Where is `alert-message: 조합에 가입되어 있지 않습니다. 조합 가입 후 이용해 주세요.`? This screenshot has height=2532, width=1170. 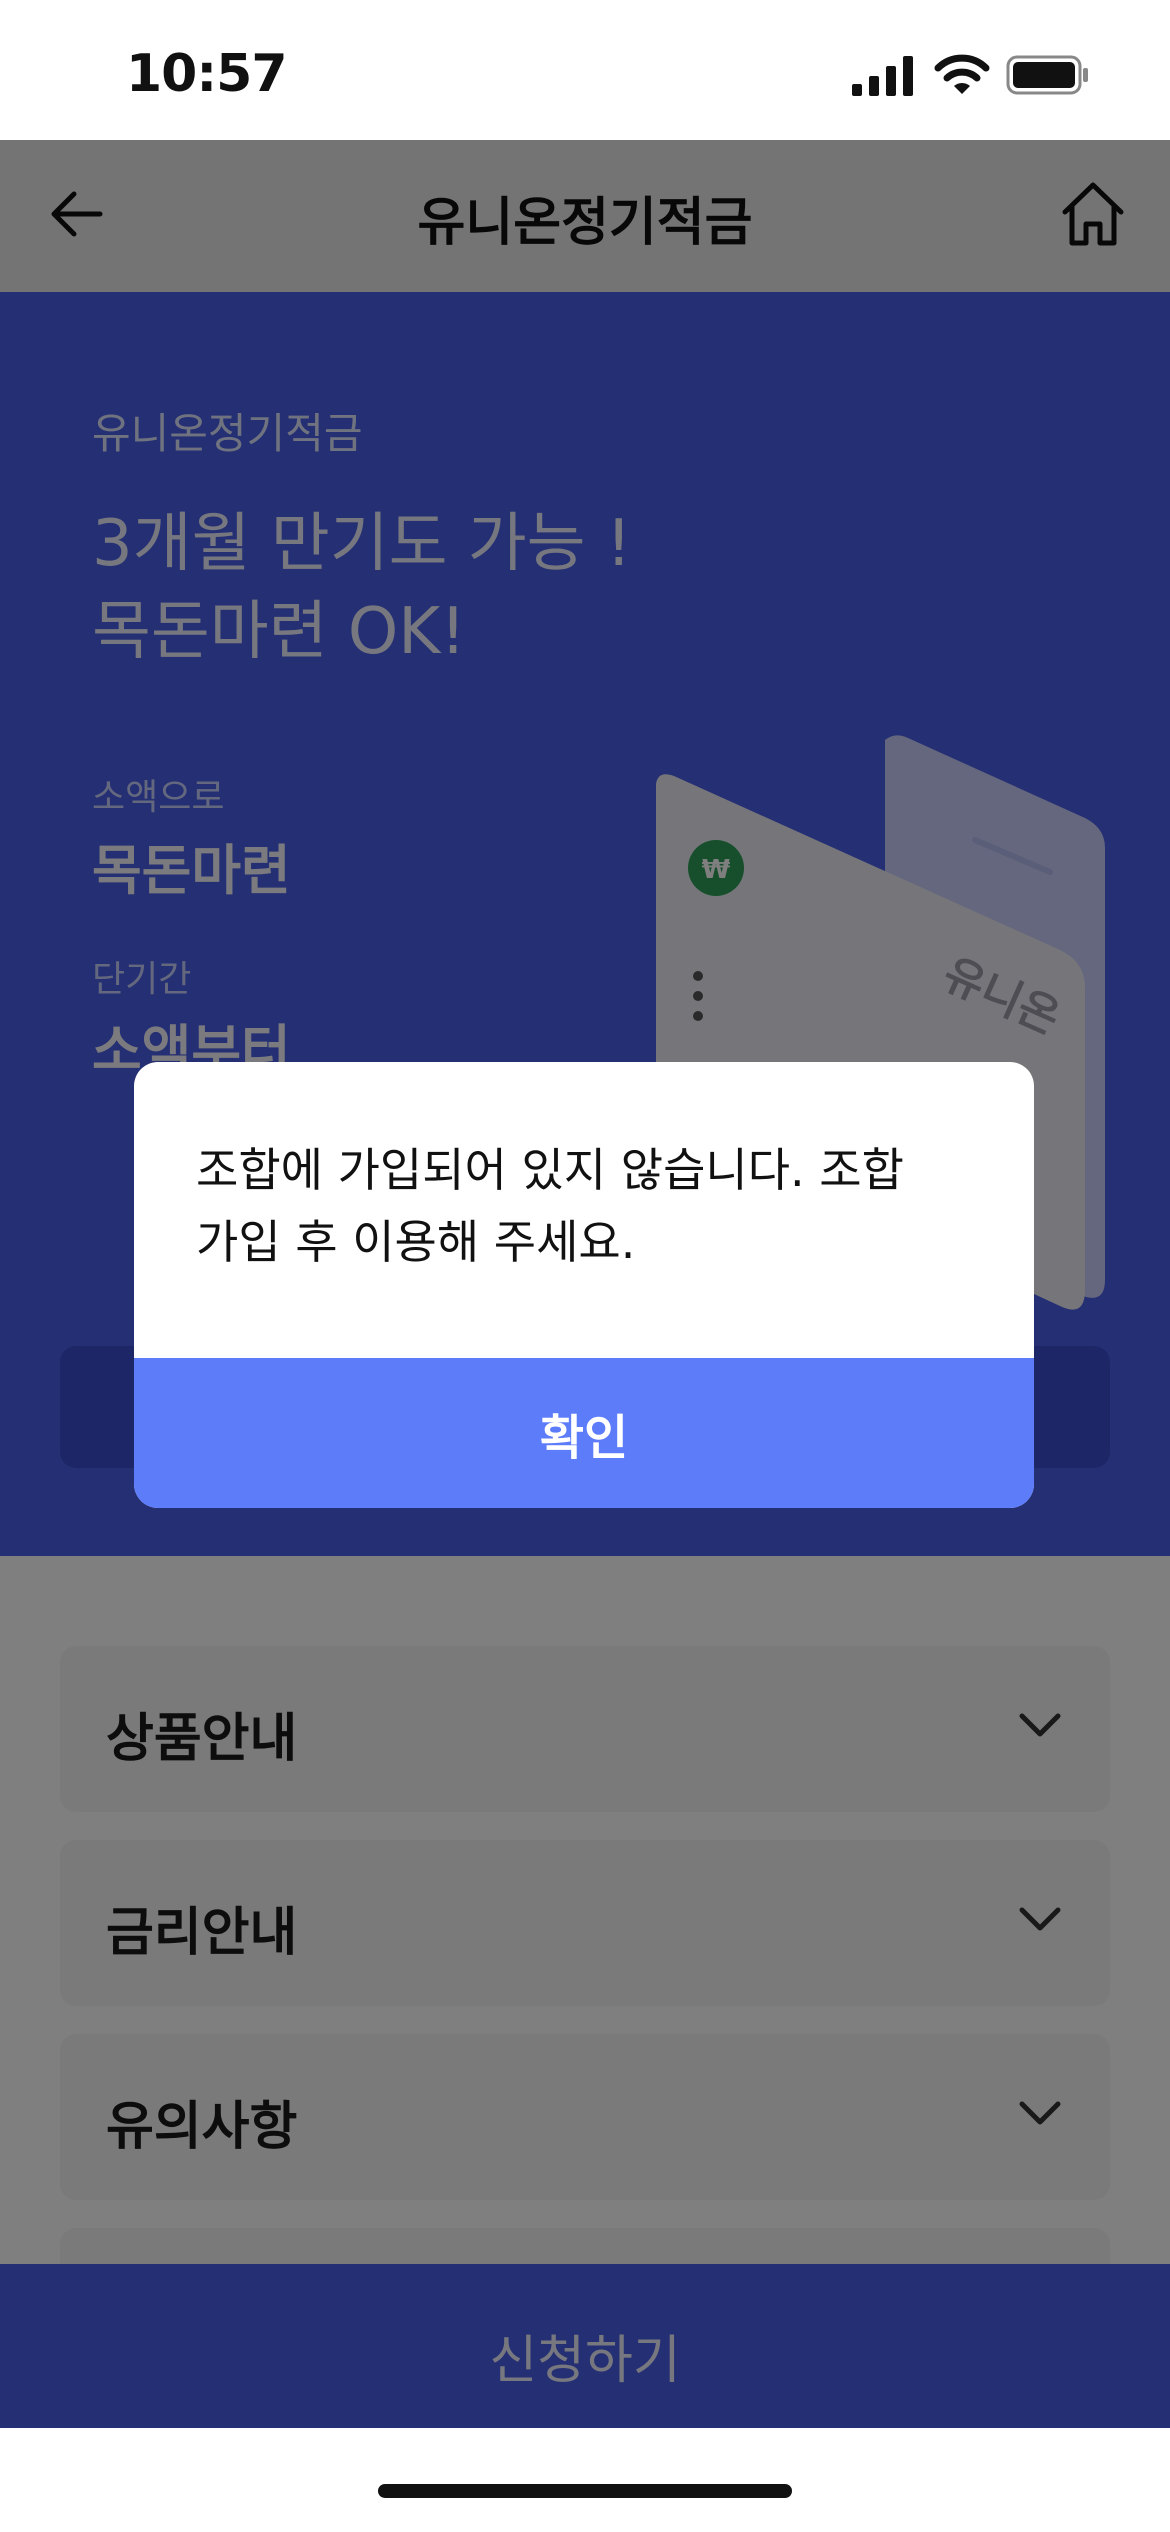 alert-message: 조합에 가입되어 있지 않습니다. 조합 가입 후 이용해 주세요. is located at coordinates (550, 1206).